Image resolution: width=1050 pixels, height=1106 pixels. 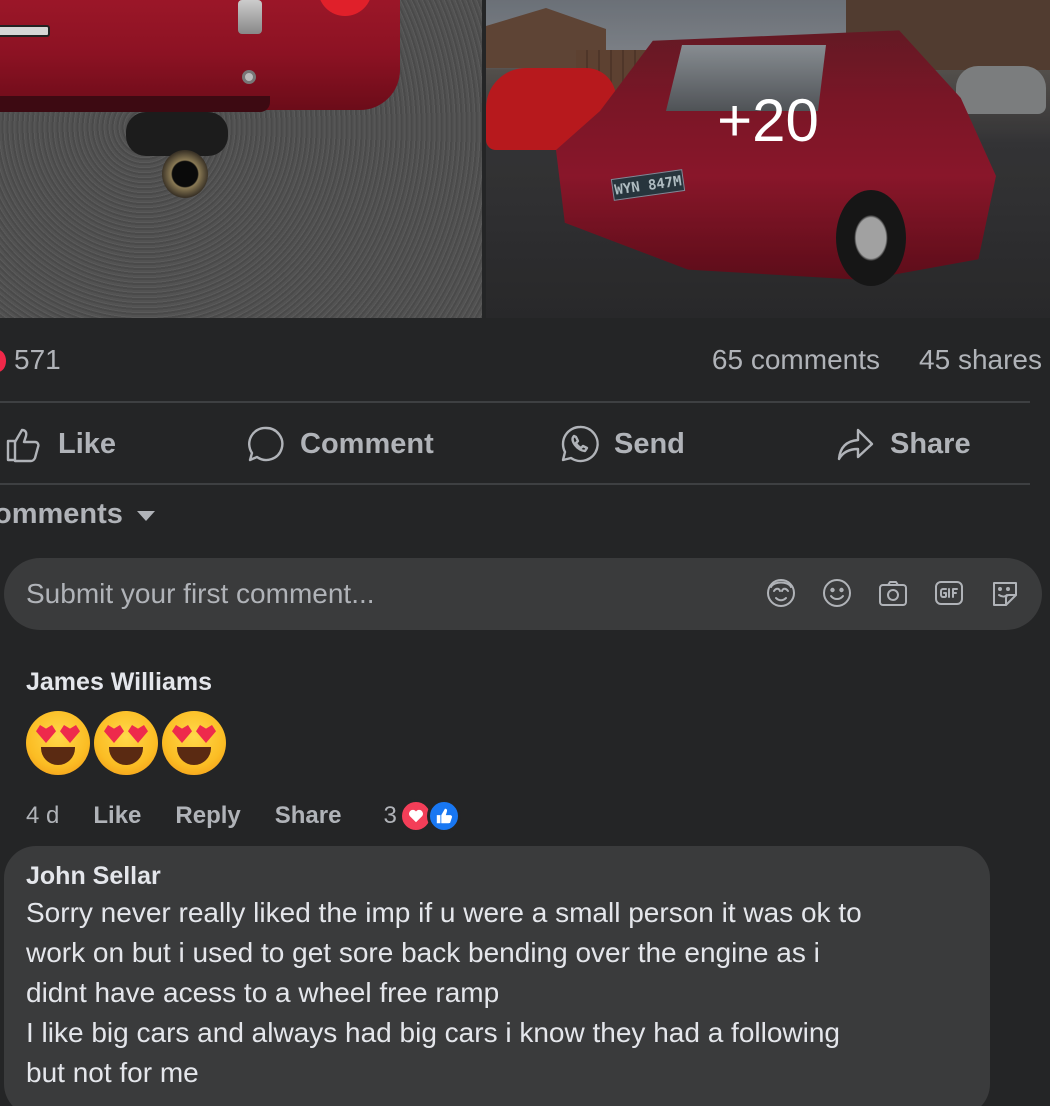 I want to click on gif-icon, so click(x=949, y=593).